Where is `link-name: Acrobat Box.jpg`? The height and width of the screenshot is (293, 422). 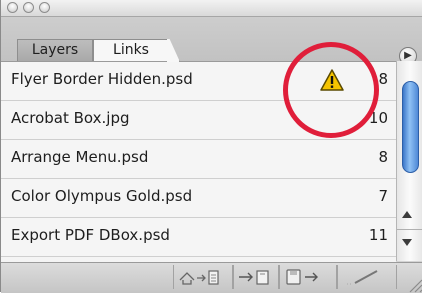
link-name: Acrobat Box.jpg is located at coordinates (70, 118).